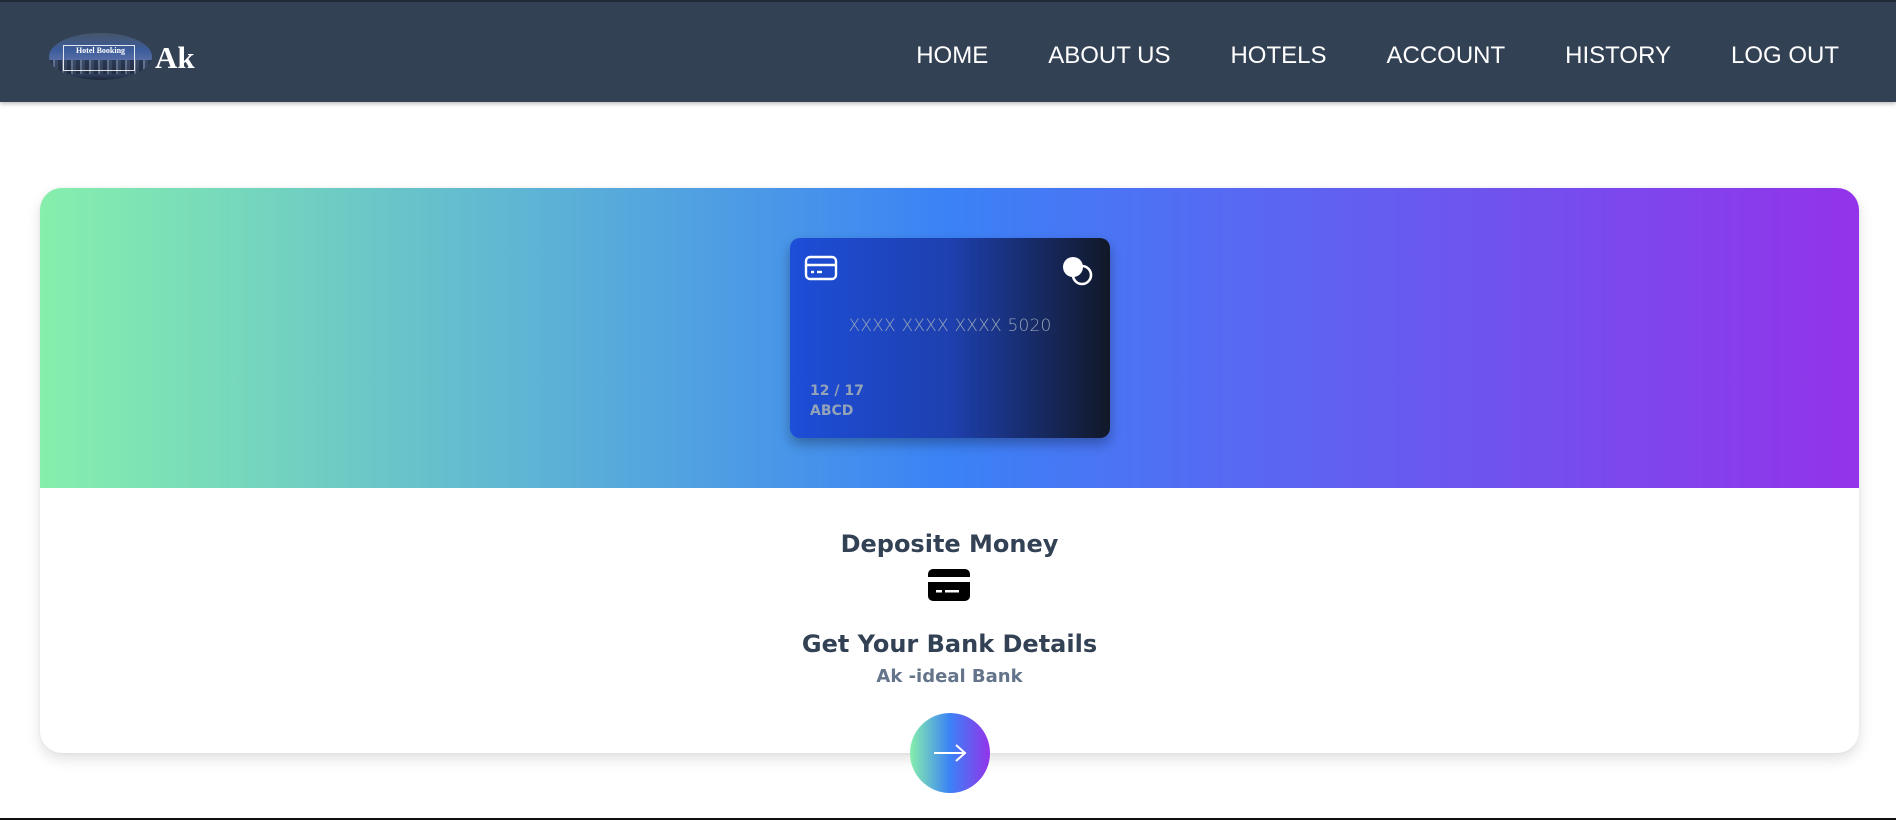 This screenshot has height=820, width=1896. Describe the element at coordinates (1785, 56) in the screenshot. I see `nav-log-out: LOG OUT` at that location.